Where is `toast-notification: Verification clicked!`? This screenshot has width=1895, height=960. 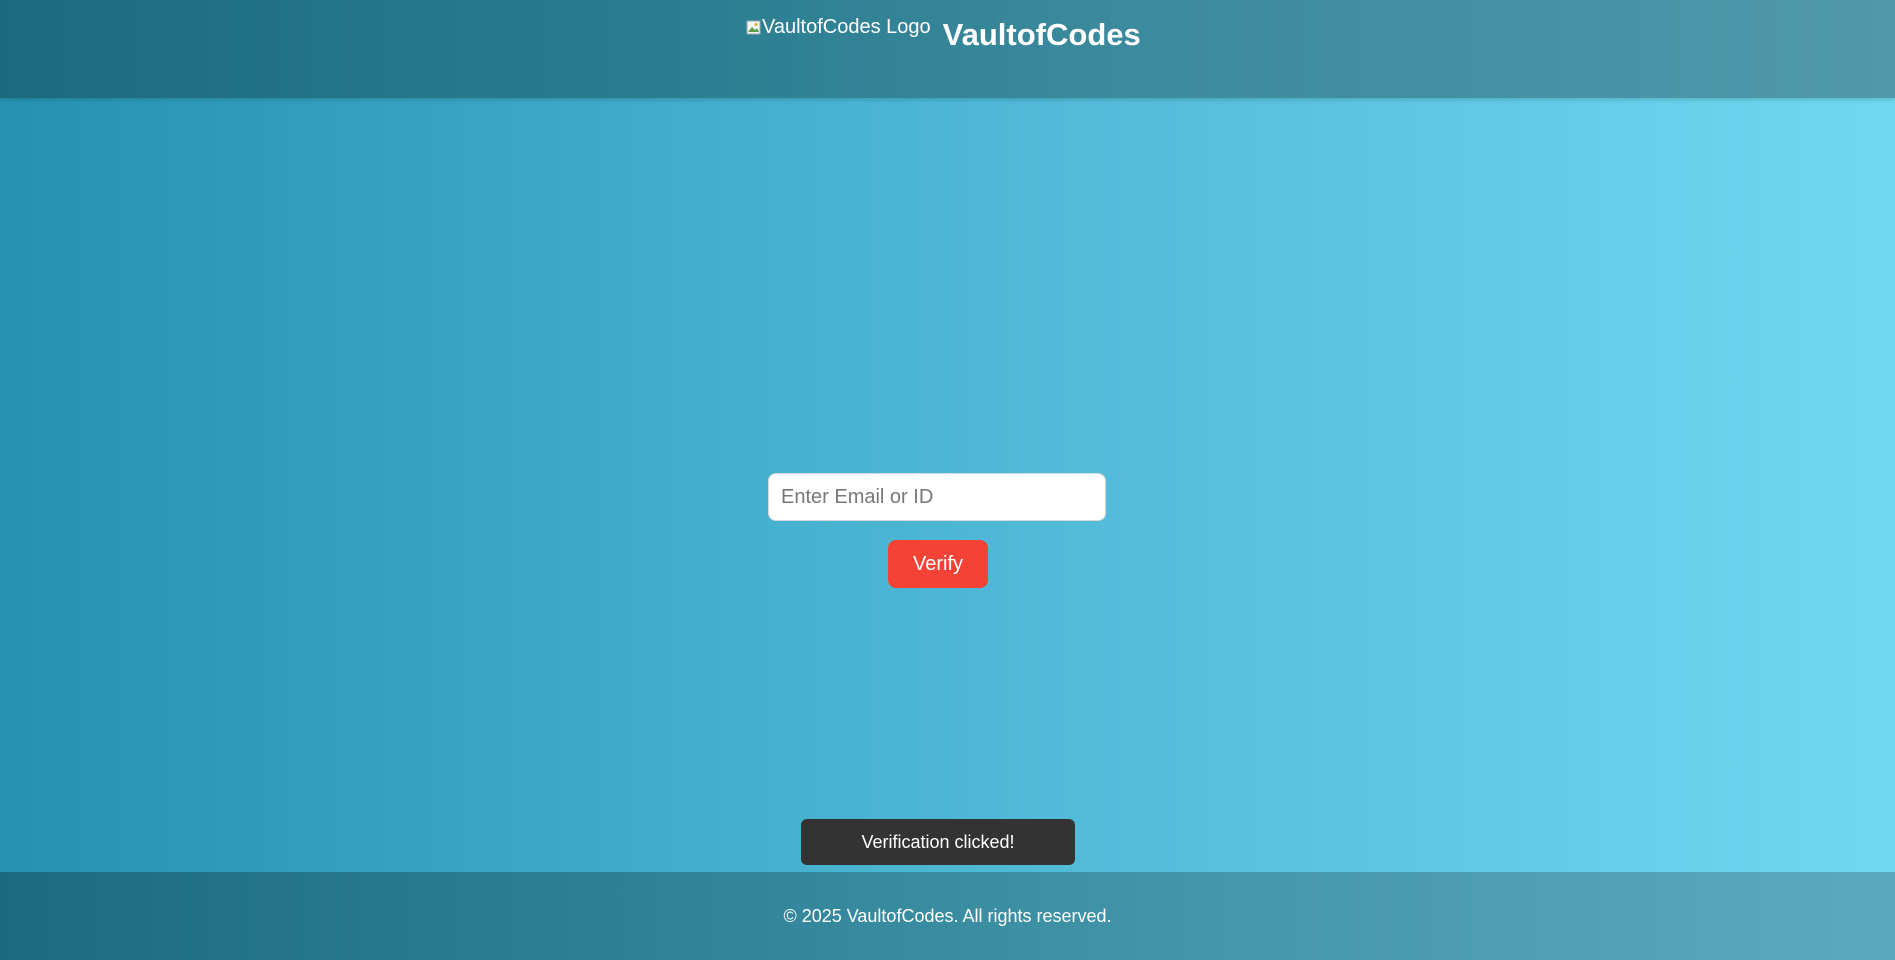
toast-notification: Verification clicked! is located at coordinates (938, 842).